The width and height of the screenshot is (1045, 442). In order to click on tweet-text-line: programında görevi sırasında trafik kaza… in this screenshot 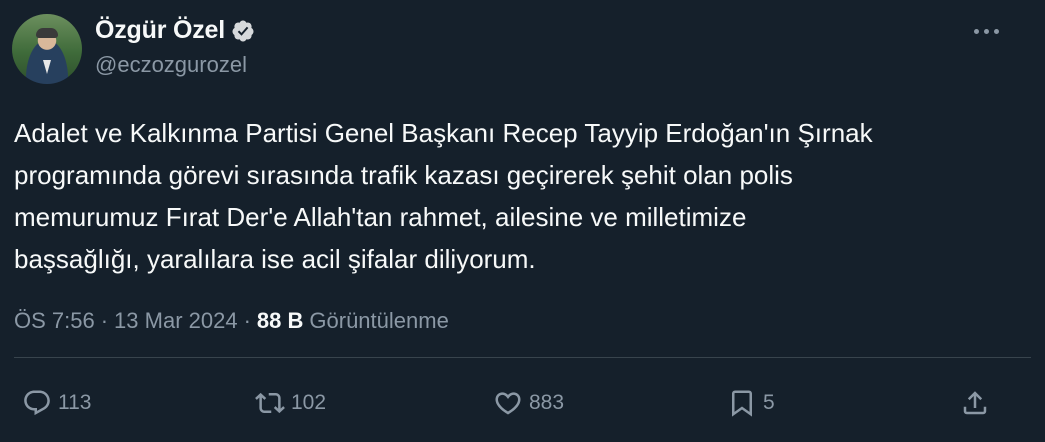, I will do `click(403, 175)`.